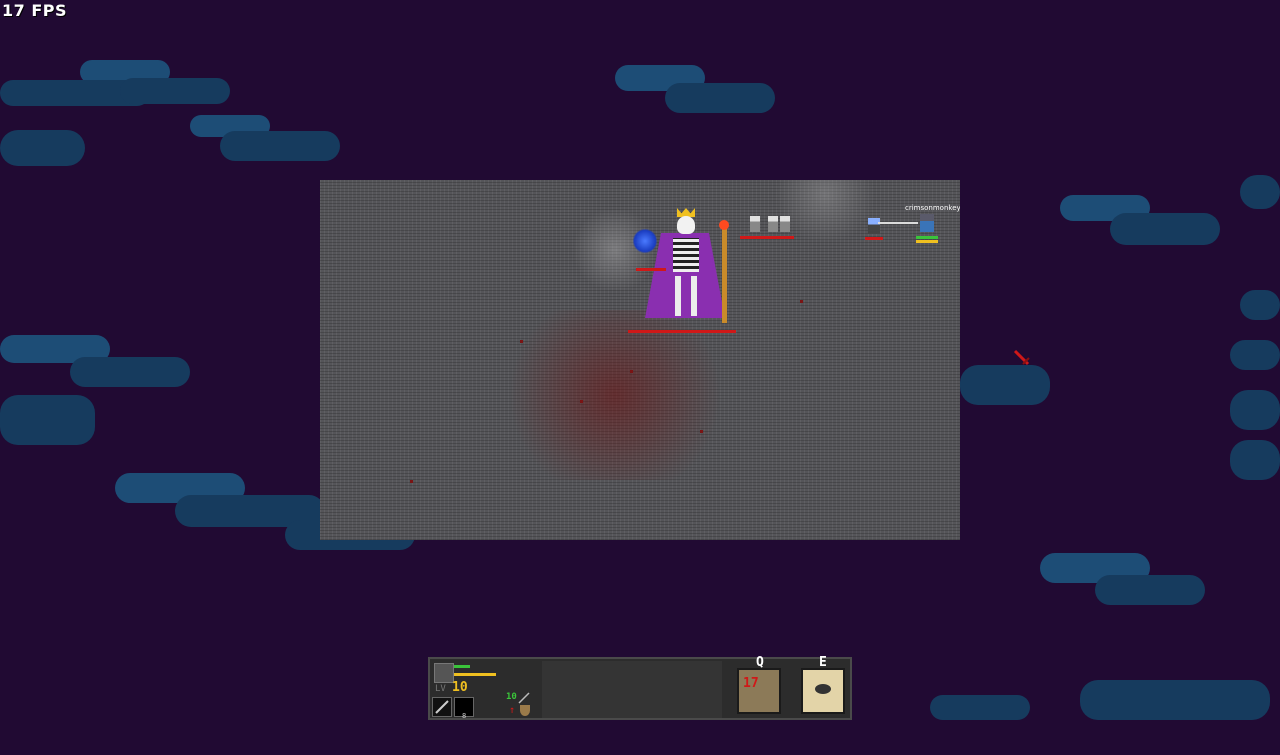 The image size is (1280, 755). What do you see at coordinates (475, 674) in the screenshot?
I see `hud-xp-bar` at bounding box center [475, 674].